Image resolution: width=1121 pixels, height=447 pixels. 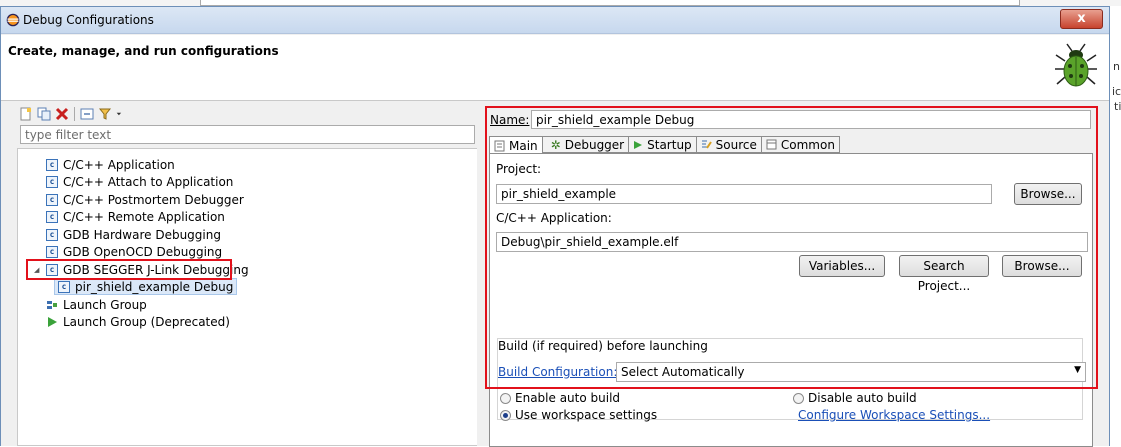 What do you see at coordinates (1116, 66) in the screenshot?
I see `background-text-fragment: n` at bounding box center [1116, 66].